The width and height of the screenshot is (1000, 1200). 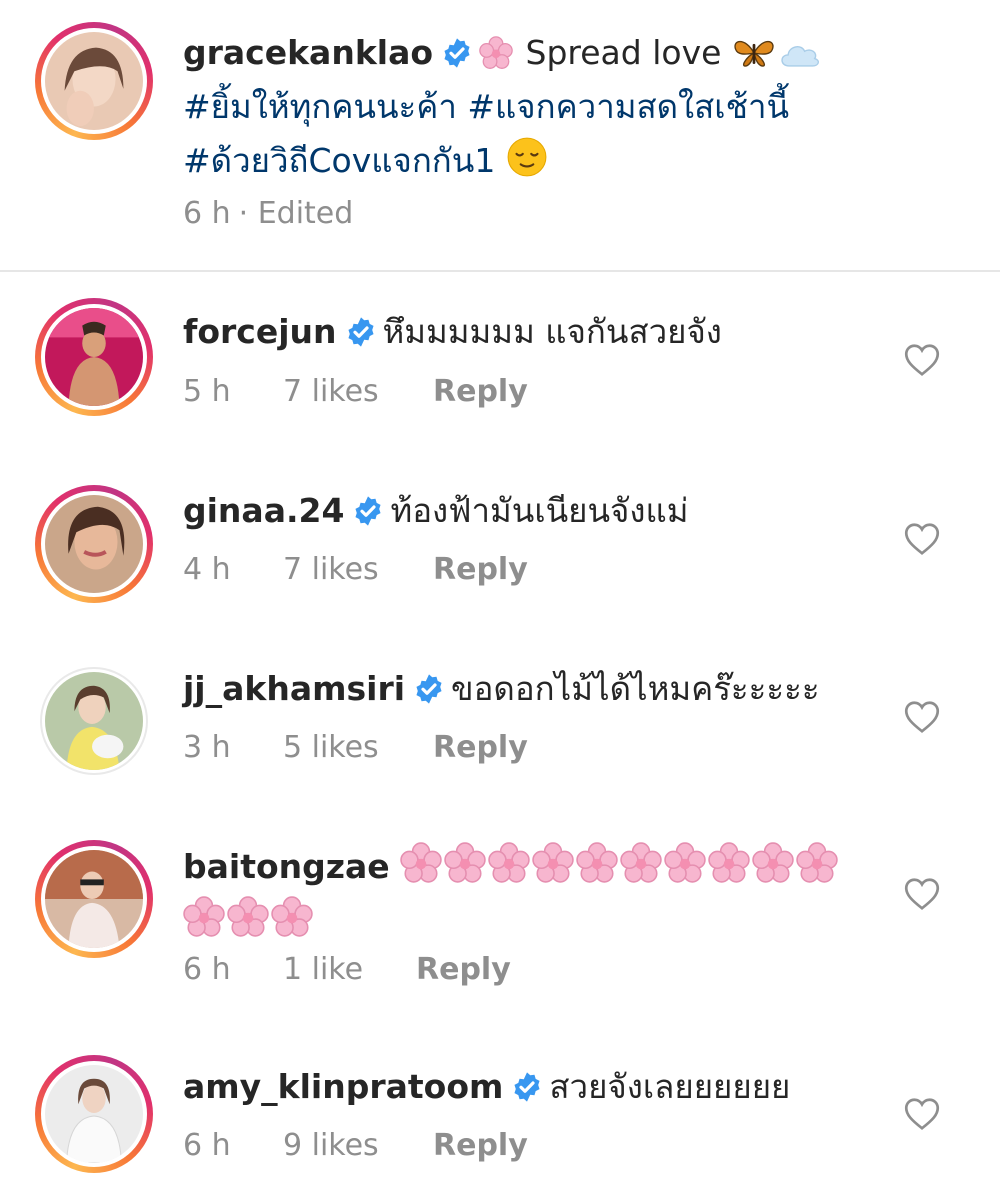 What do you see at coordinates (294, 688) in the screenshot?
I see `comment-username: jj_akhamsiri` at bounding box center [294, 688].